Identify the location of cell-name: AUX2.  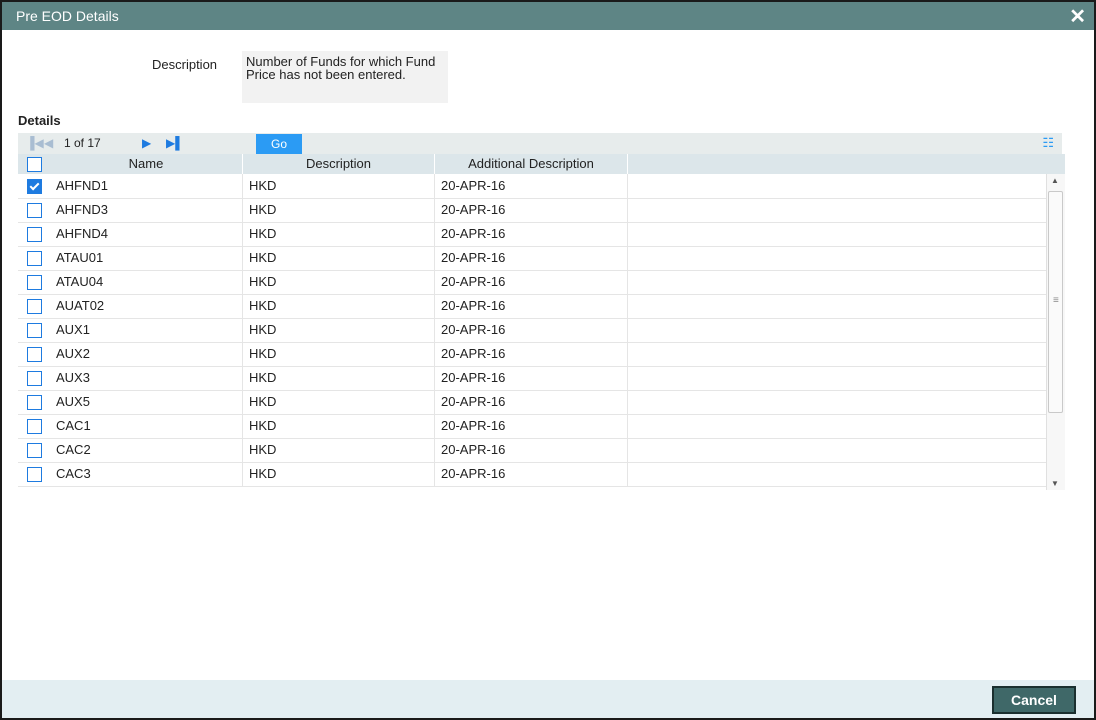
(146, 354).